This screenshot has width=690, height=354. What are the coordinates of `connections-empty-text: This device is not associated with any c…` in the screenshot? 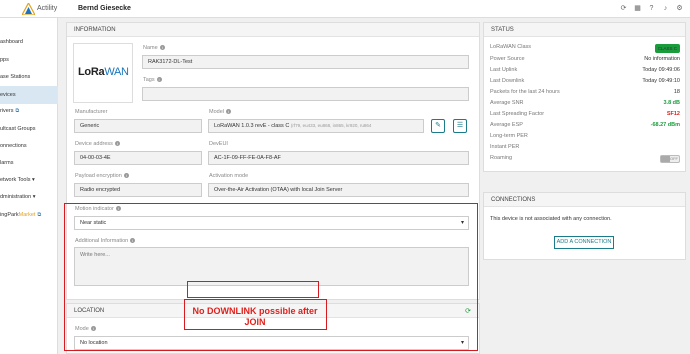 It's located at (551, 219).